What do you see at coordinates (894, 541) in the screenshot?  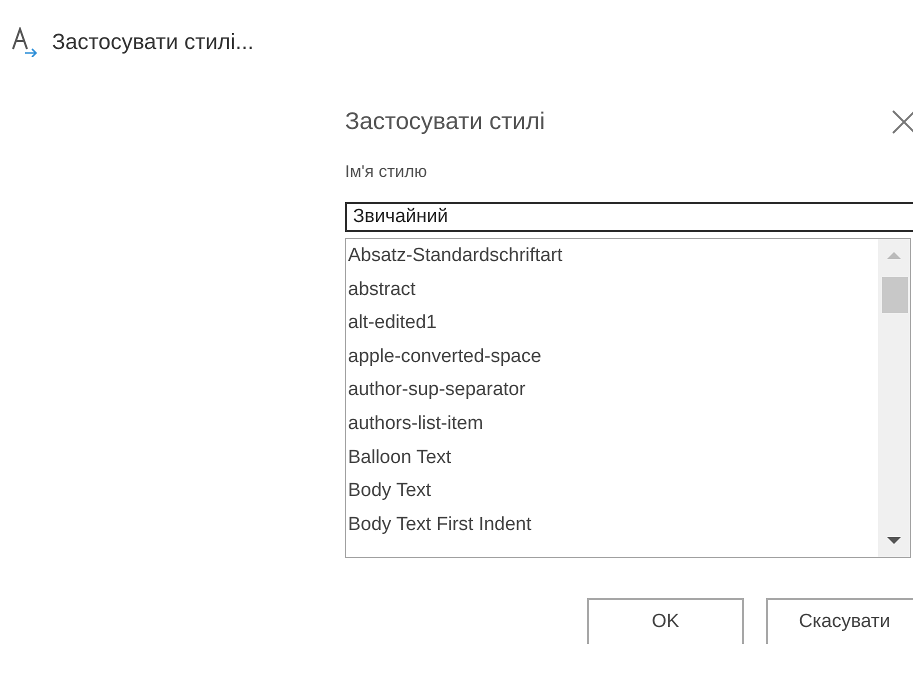 I see `scroll-down-icon` at bounding box center [894, 541].